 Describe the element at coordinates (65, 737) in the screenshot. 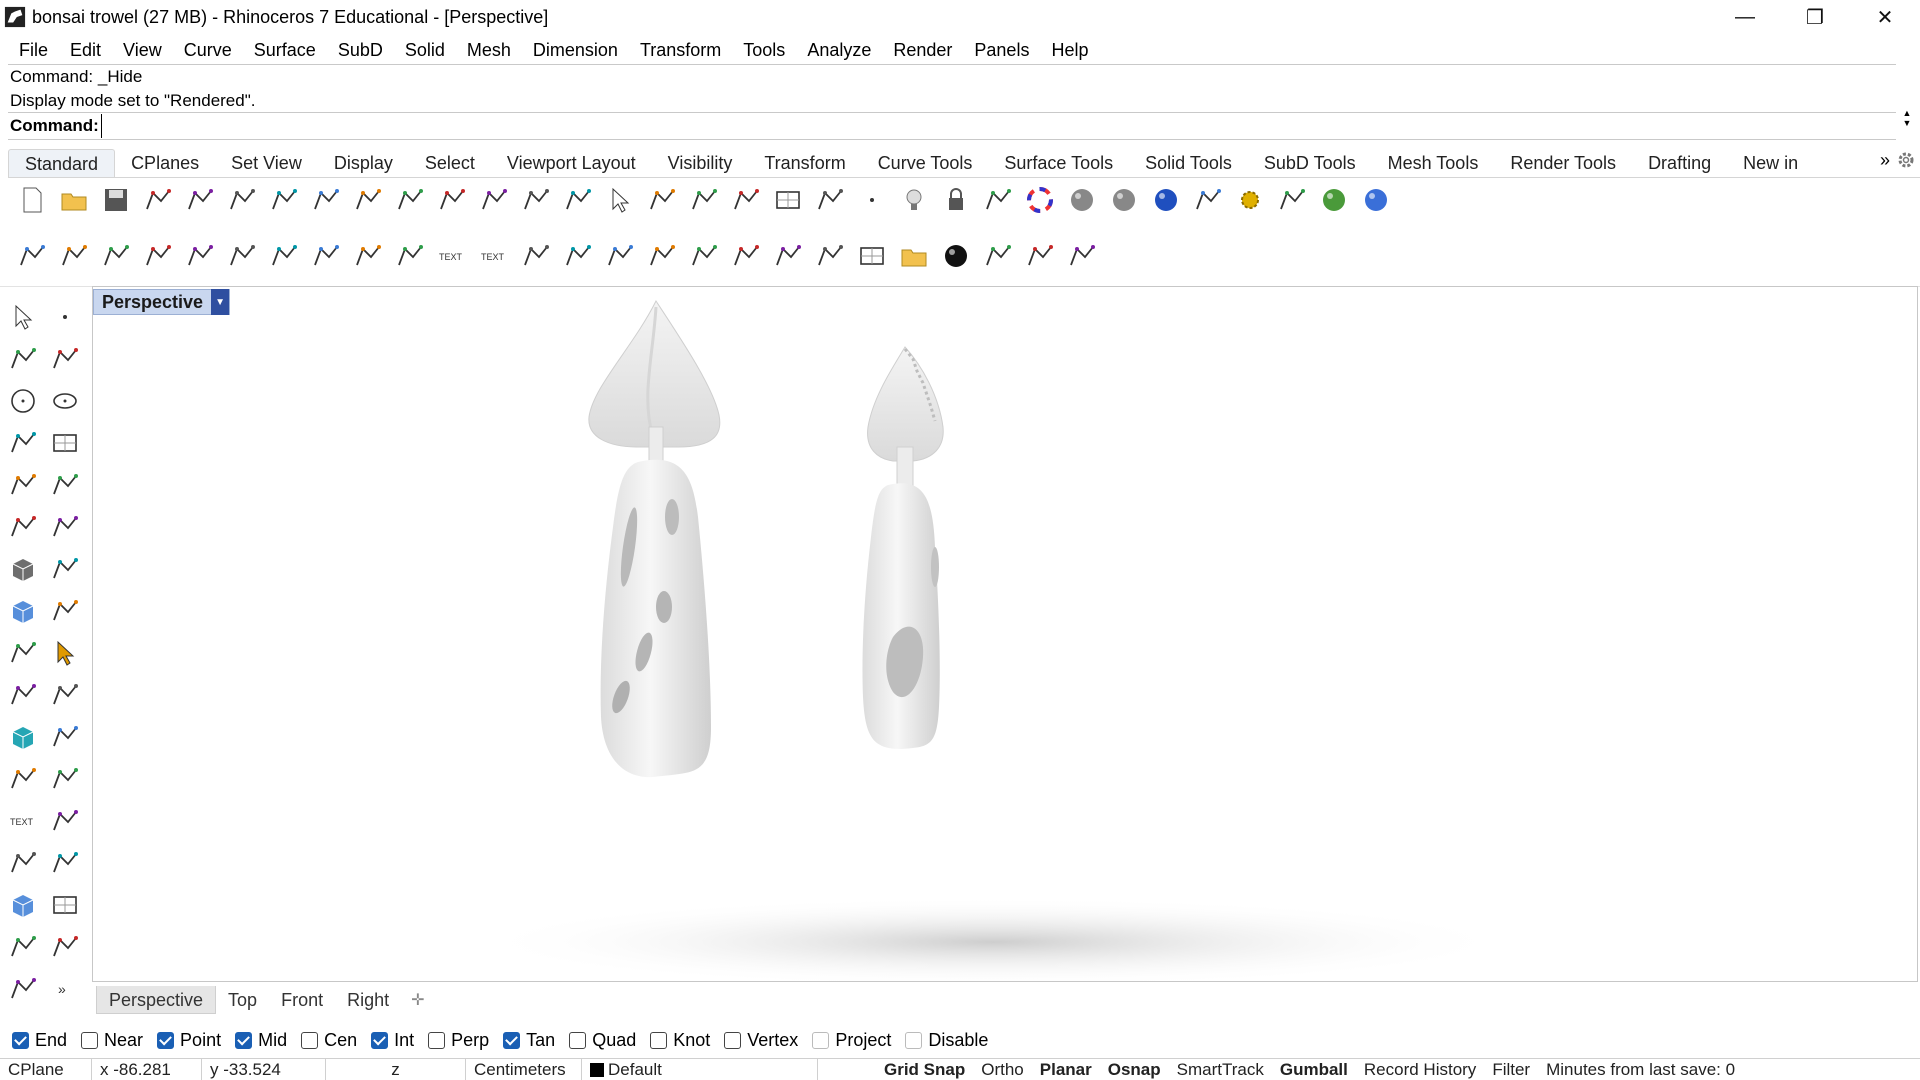

I see `explode-button` at that location.